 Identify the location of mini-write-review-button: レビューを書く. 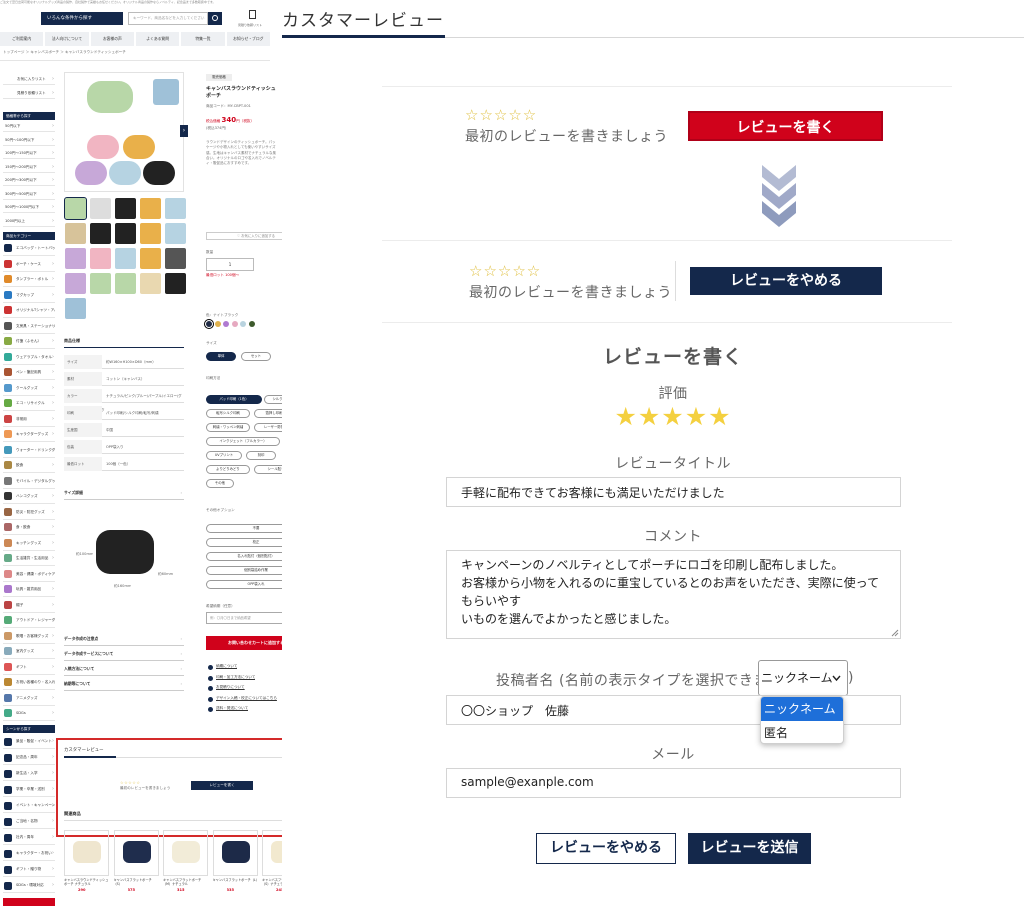
(222, 785).